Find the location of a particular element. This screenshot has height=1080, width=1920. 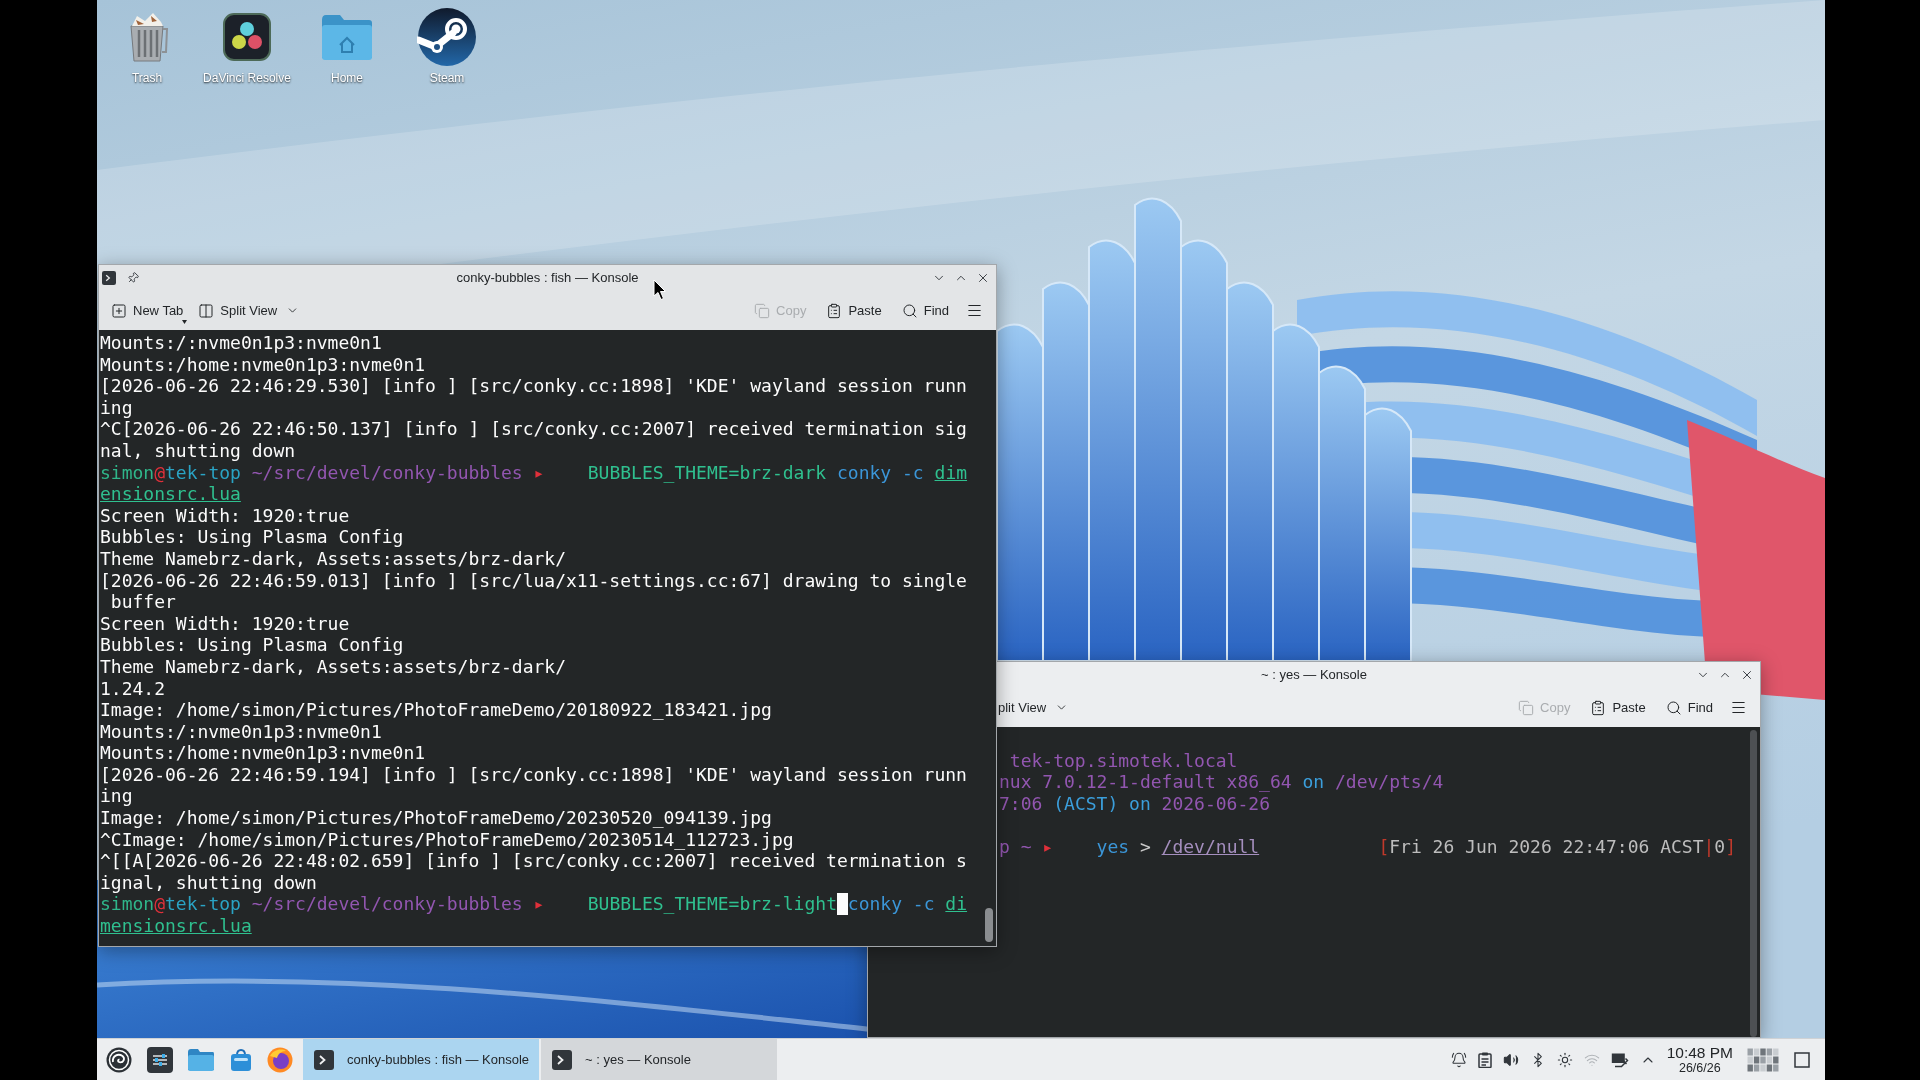

terminal-output: ignal, shutting down is located at coordinates (208, 882).